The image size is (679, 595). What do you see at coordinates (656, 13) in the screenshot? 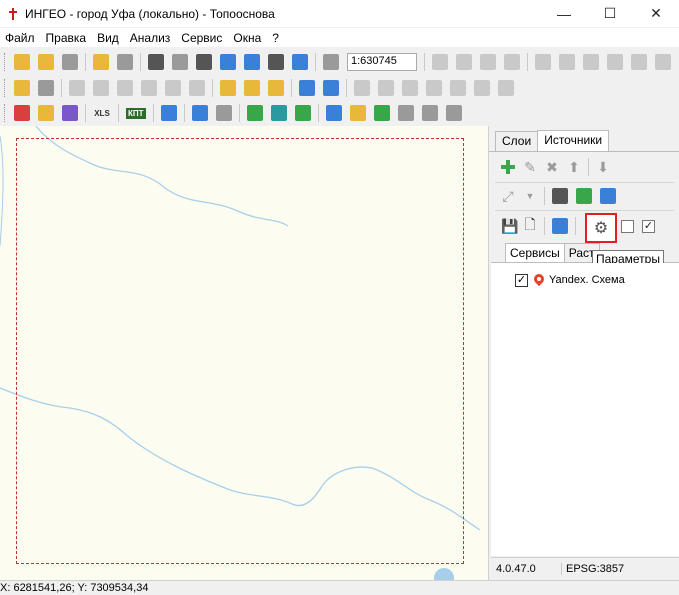
I see `close-button: ✕` at bounding box center [656, 13].